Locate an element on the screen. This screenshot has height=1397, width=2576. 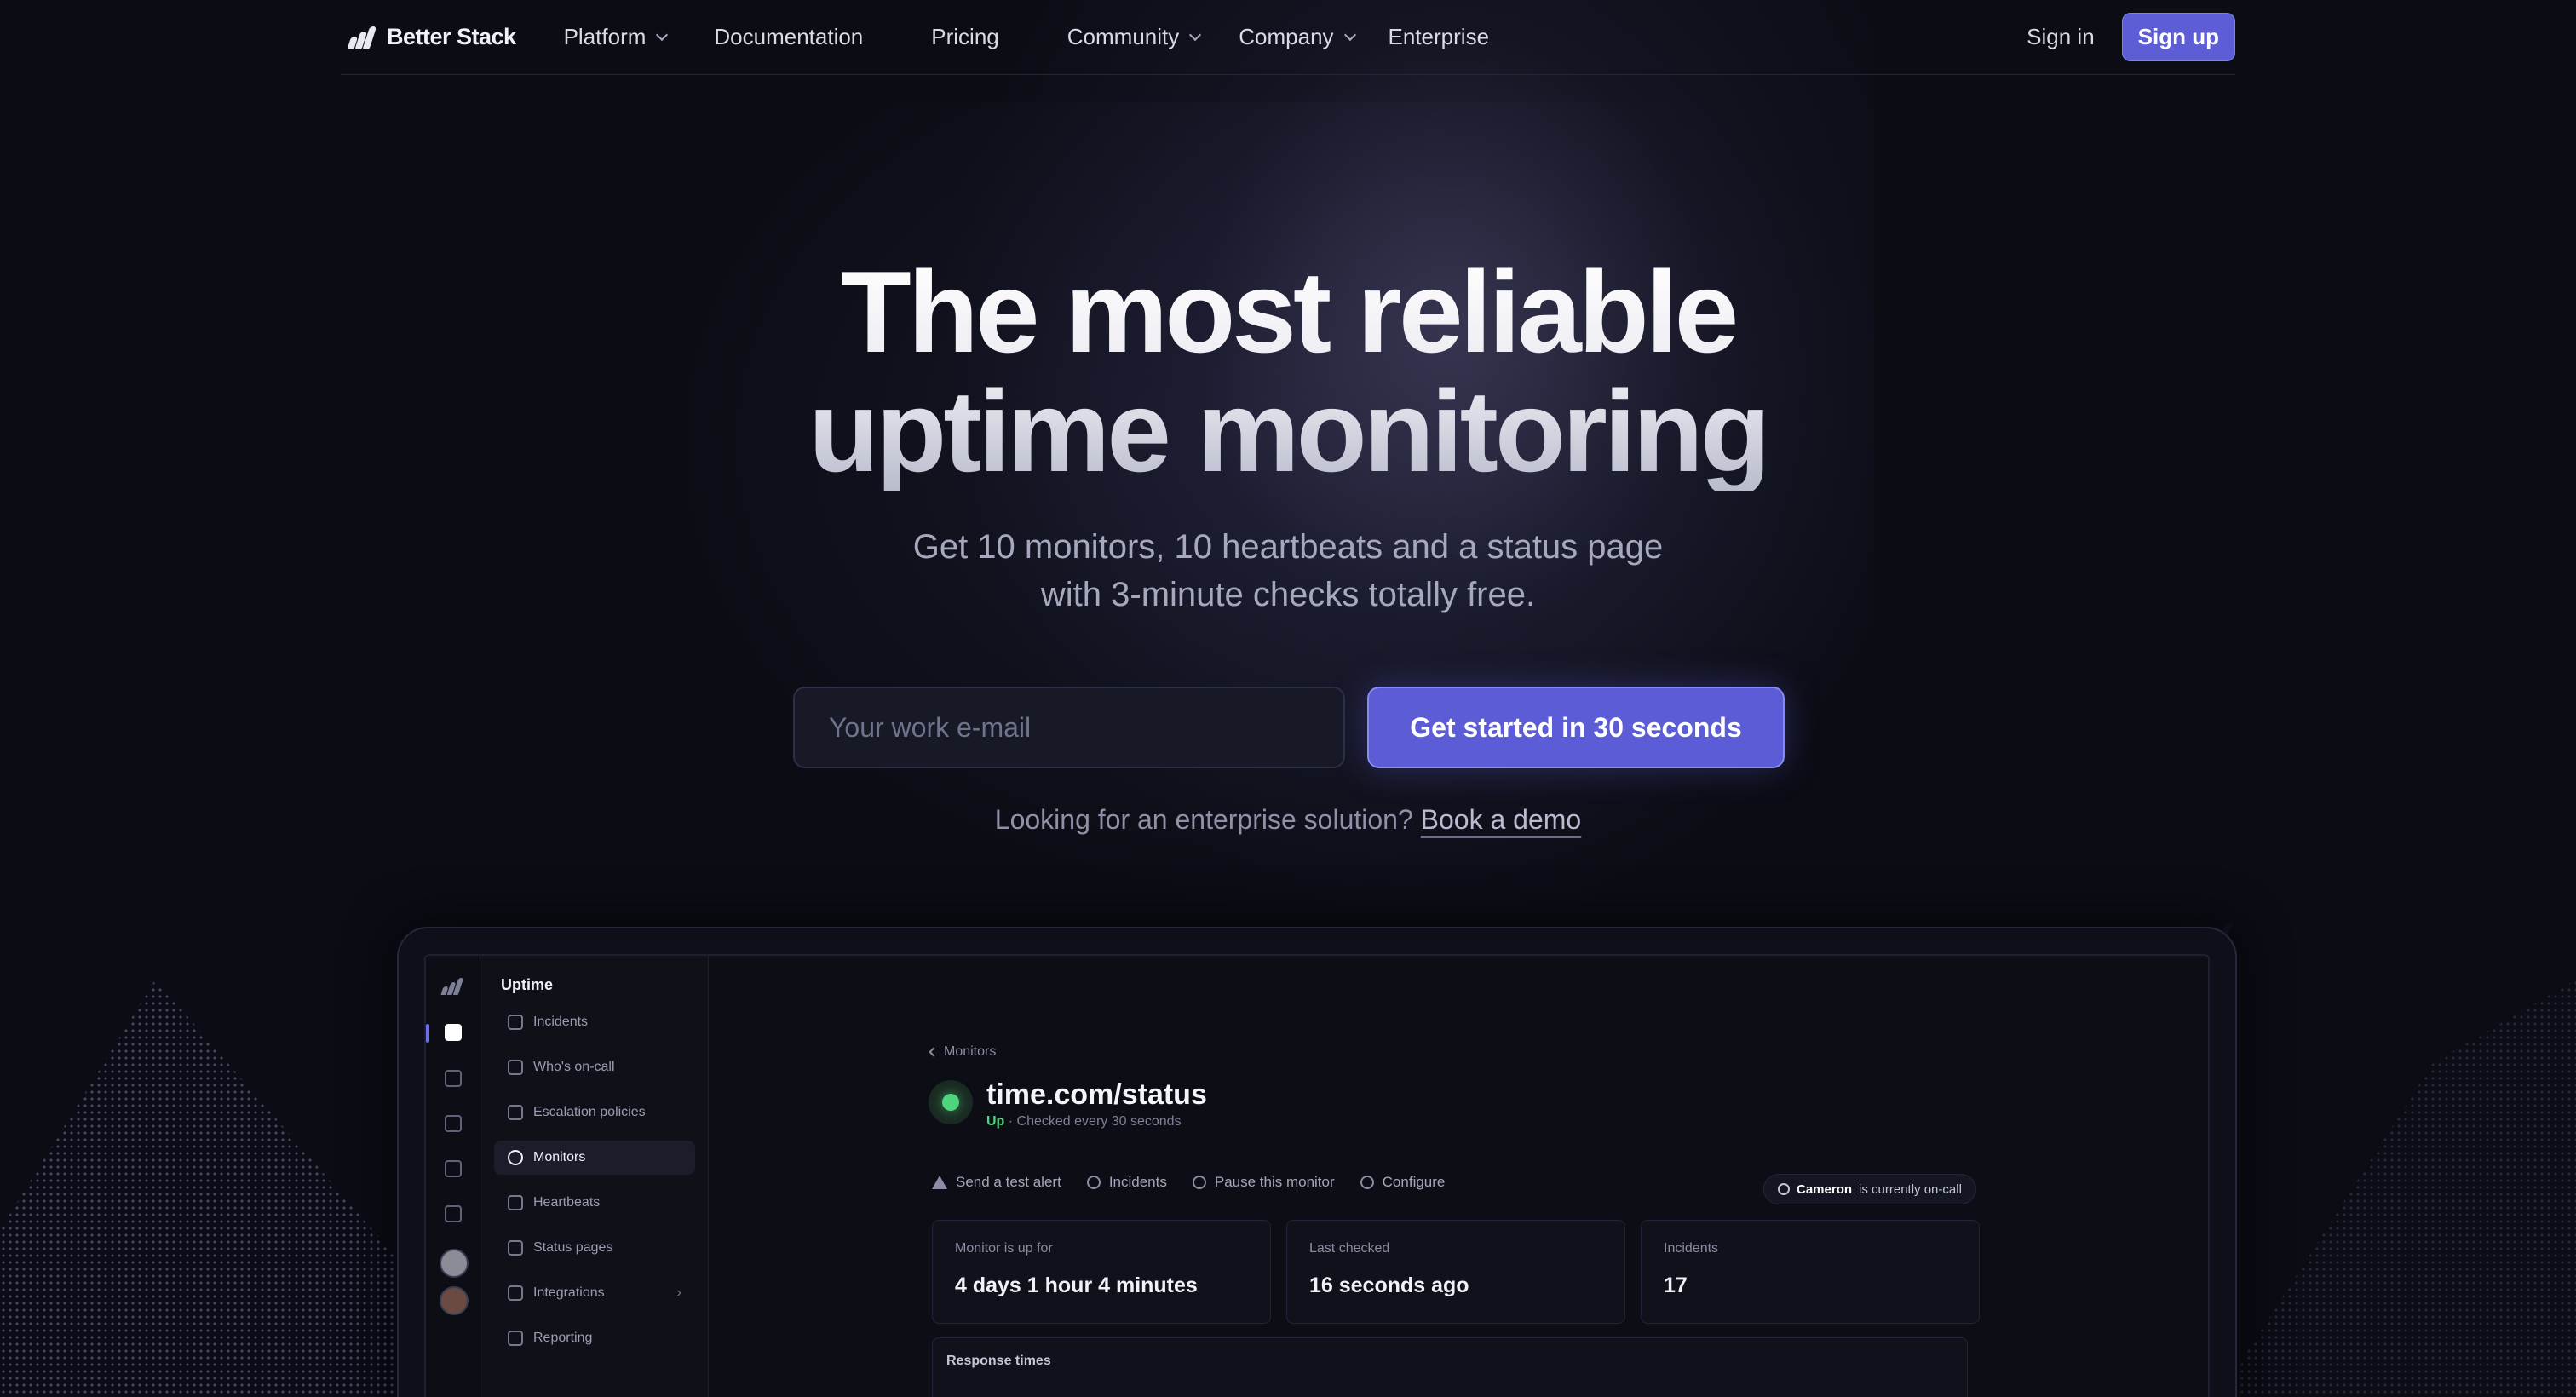
breadcrumb: Monitors is located at coordinates (963, 1052).